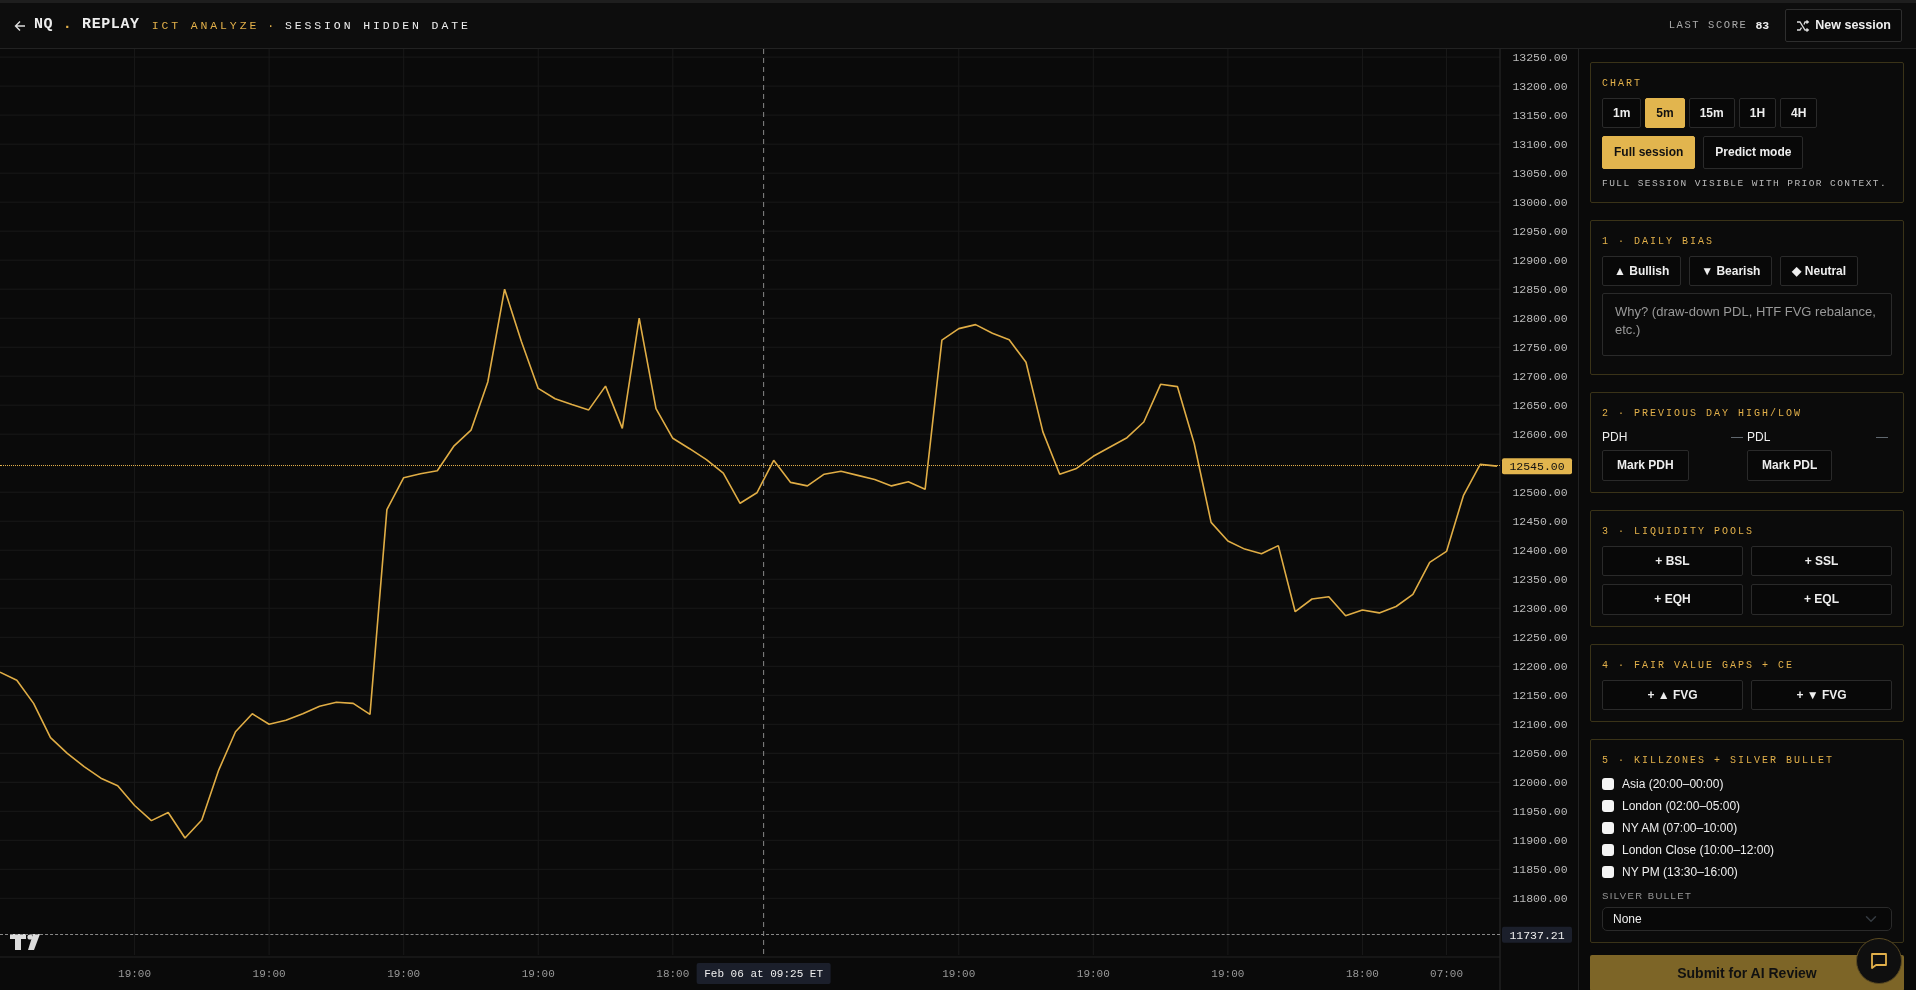  I want to click on price-axis-label: 12350.00, so click(1540, 580).